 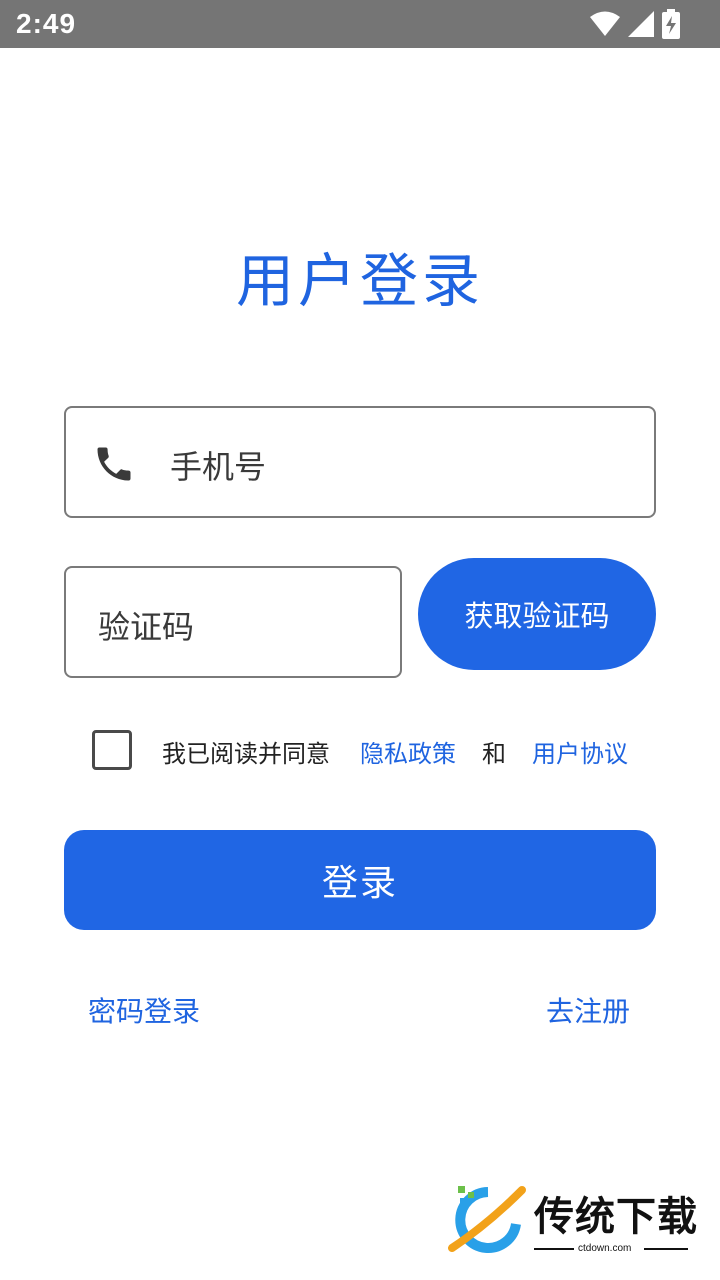 I want to click on agreement-text: 我已阅读并同意, so click(x=246, y=754).